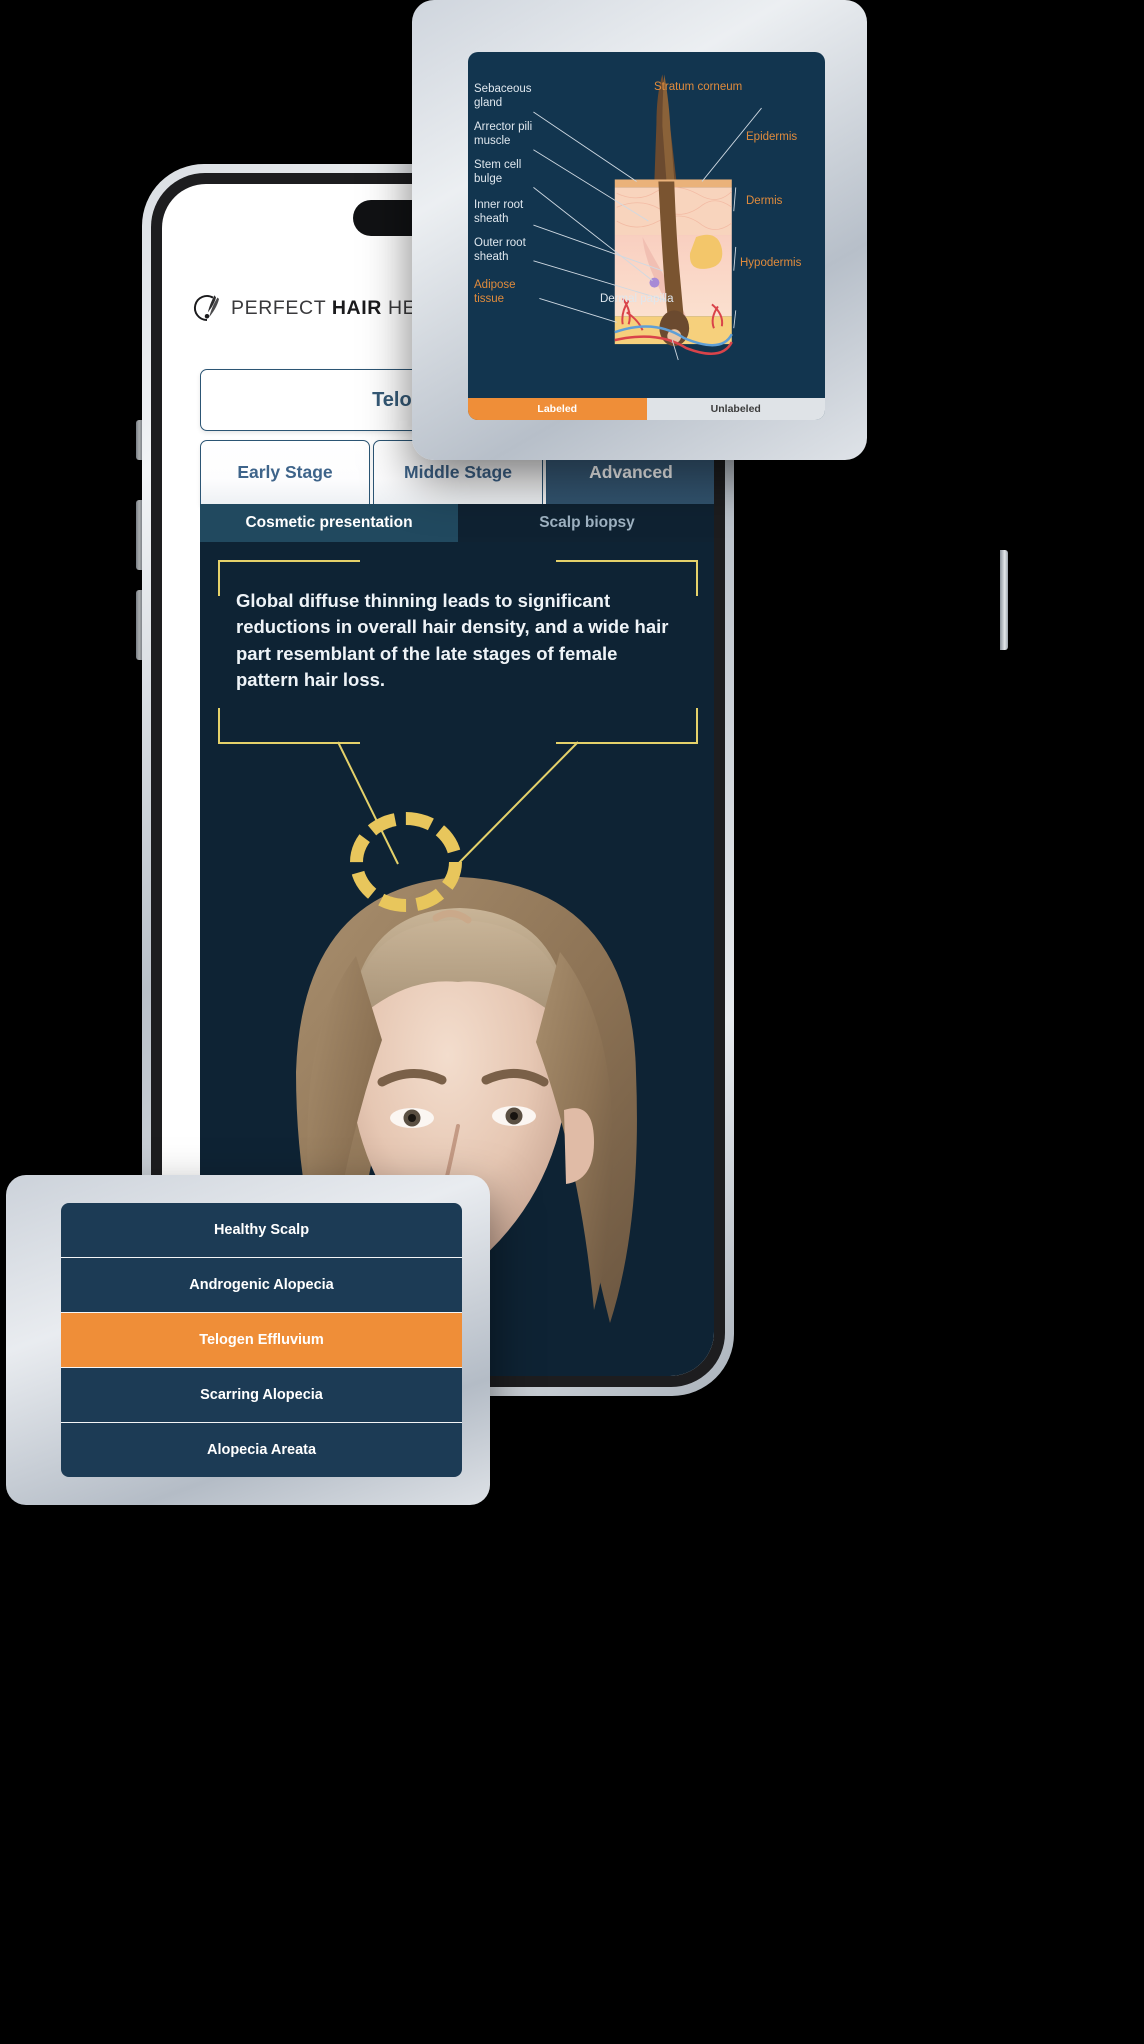  Describe the element at coordinates (637, 299) in the screenshot. I see `diagram-label-dermal-papilla: Dermal papilla` at that location.